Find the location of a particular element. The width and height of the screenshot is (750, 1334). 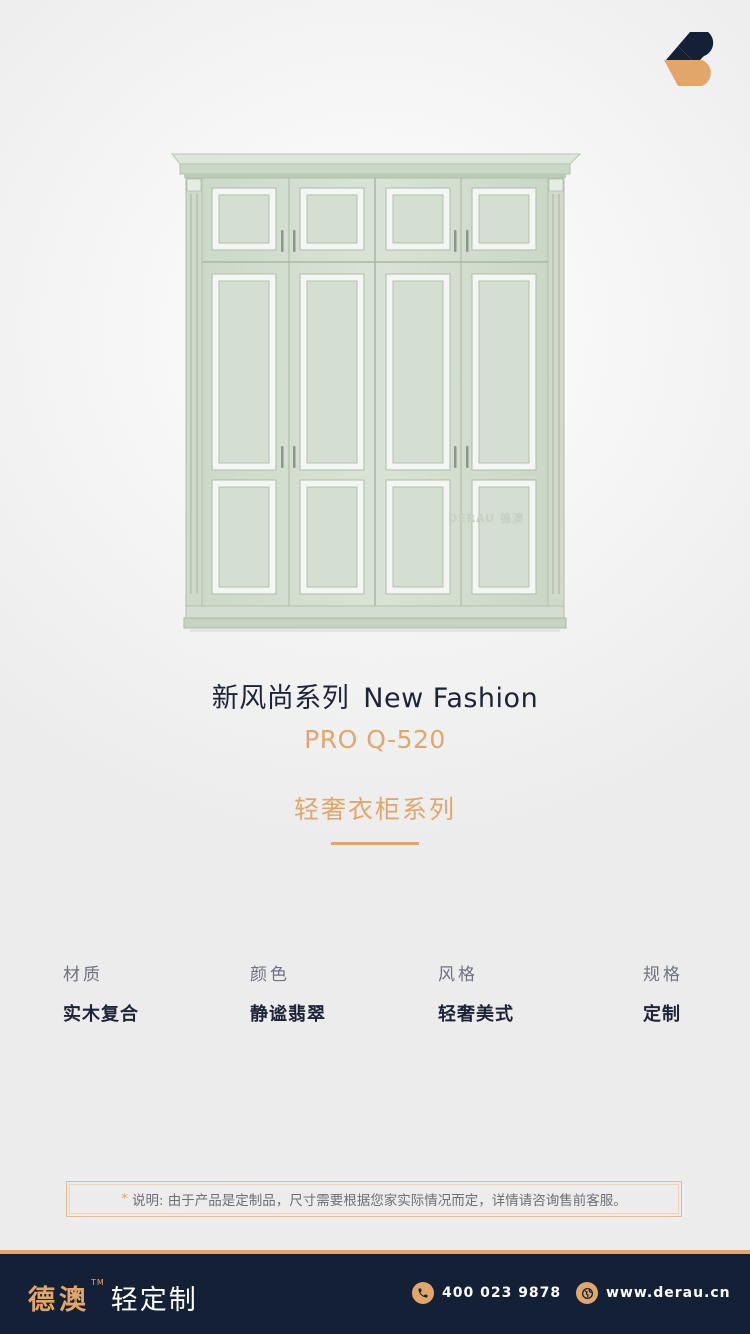

product-title: 新风尚系列 New Fashion is located at coordinates (375, 695).